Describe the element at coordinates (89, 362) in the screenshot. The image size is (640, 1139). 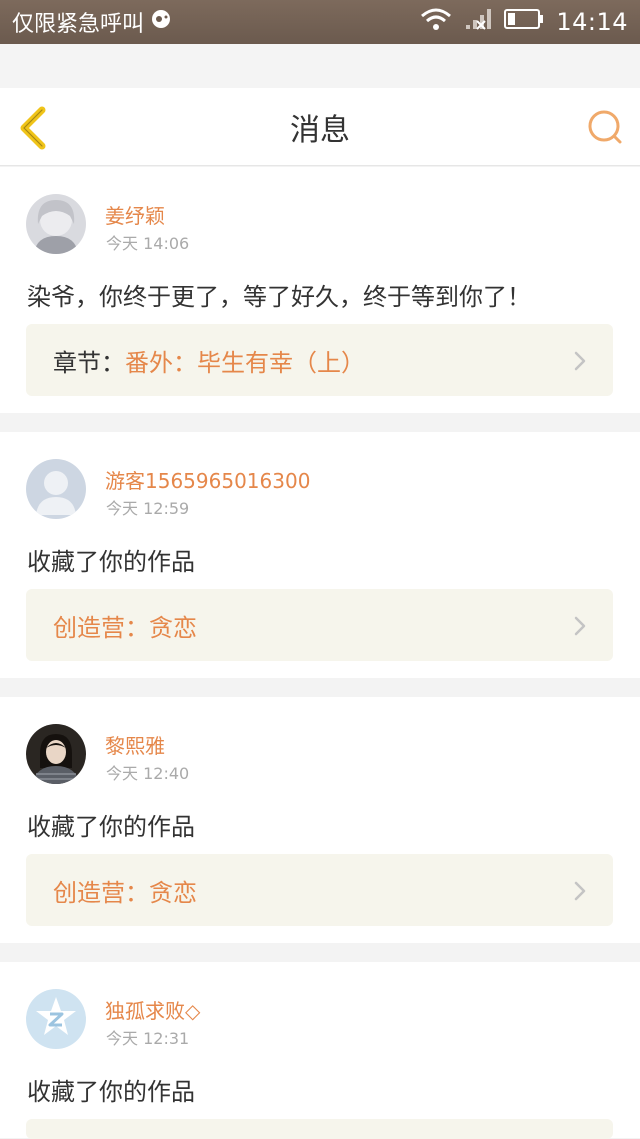
I see `link-label: 章节：` at that location.